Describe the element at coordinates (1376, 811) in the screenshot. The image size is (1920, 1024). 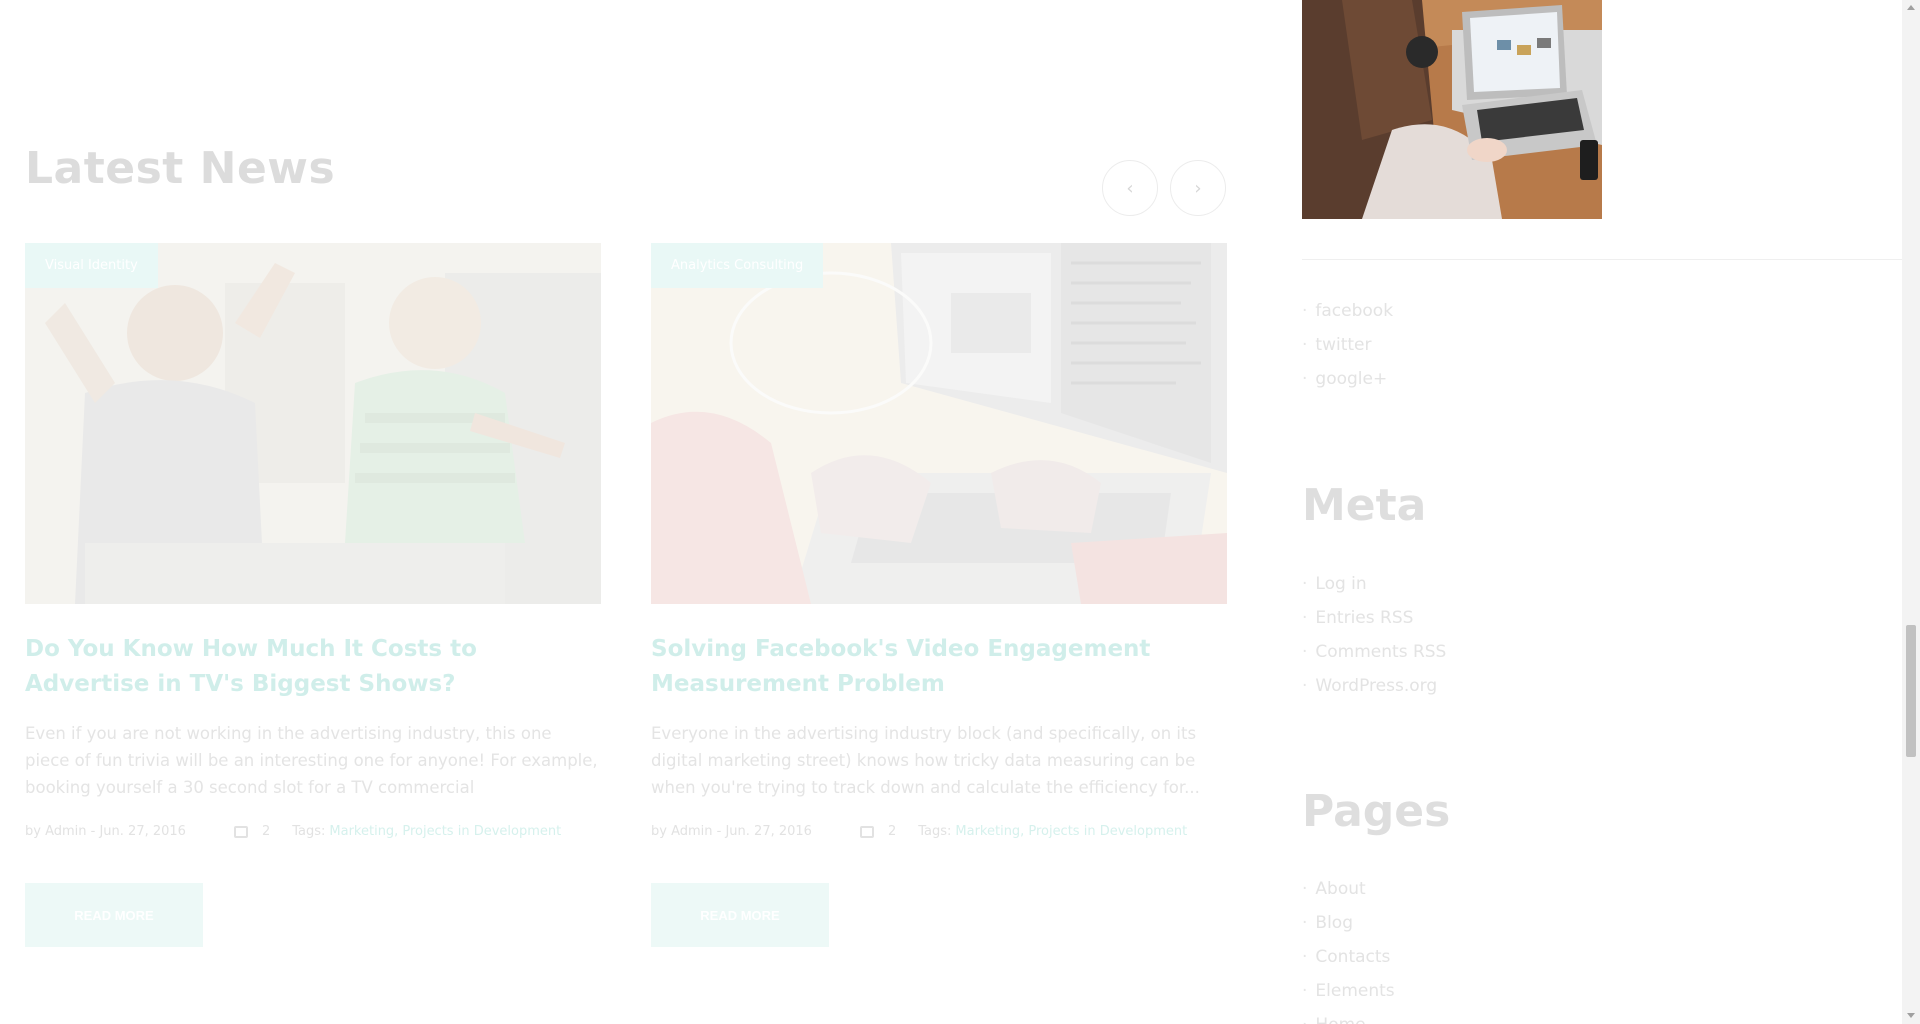
I see `pages-widget-title: Pages` at that location.